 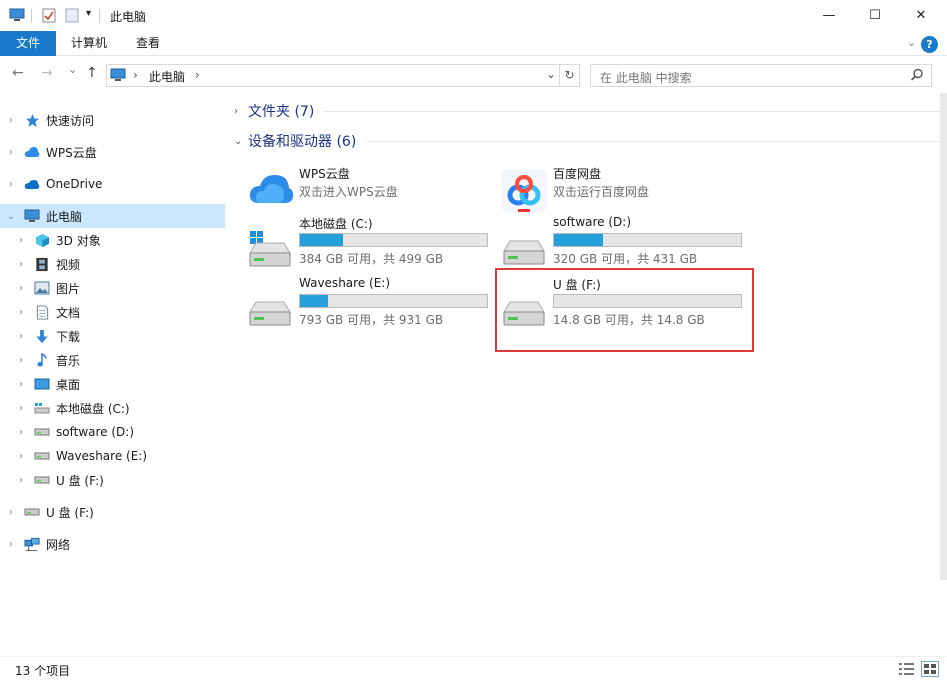 I want to click on search-input: 在 此电脑 中搜索, so click(x=761, y=75).